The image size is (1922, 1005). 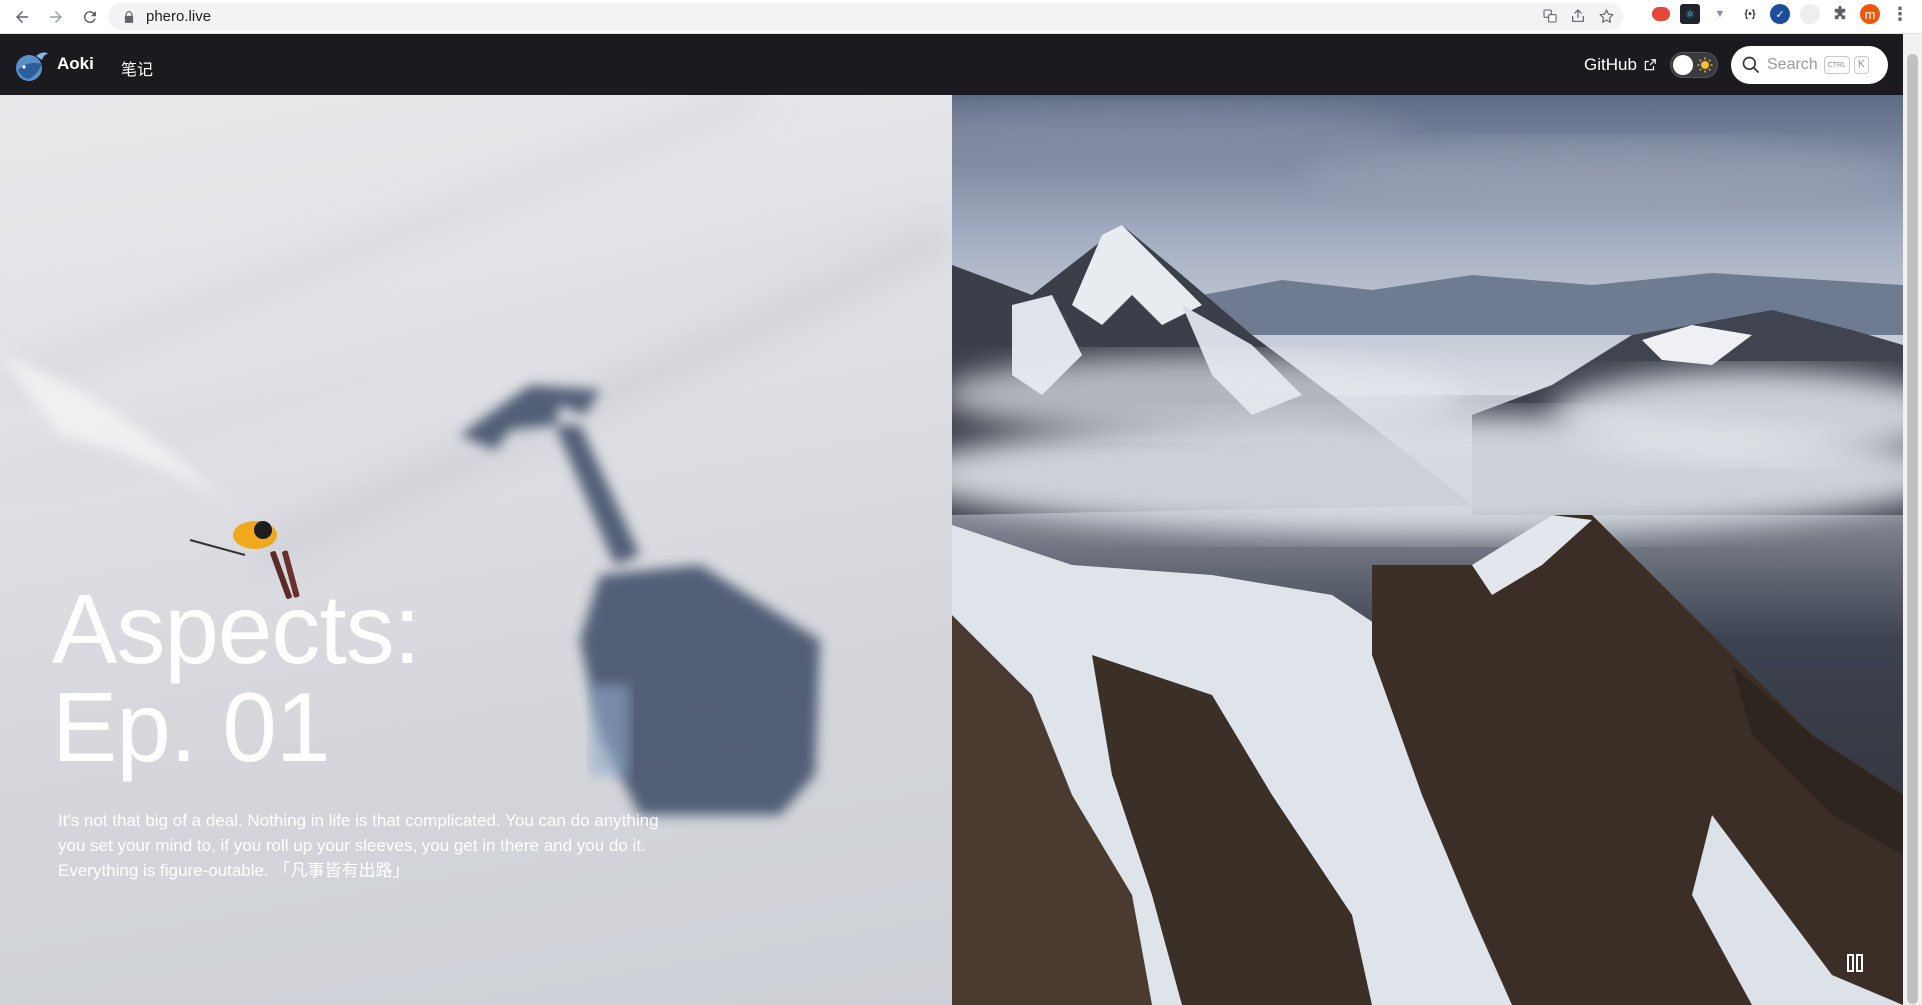 What do you see at coordinates (179, 16) in the screenshot?
I see `url-text: phero.live` at bounding box center [179, 16].